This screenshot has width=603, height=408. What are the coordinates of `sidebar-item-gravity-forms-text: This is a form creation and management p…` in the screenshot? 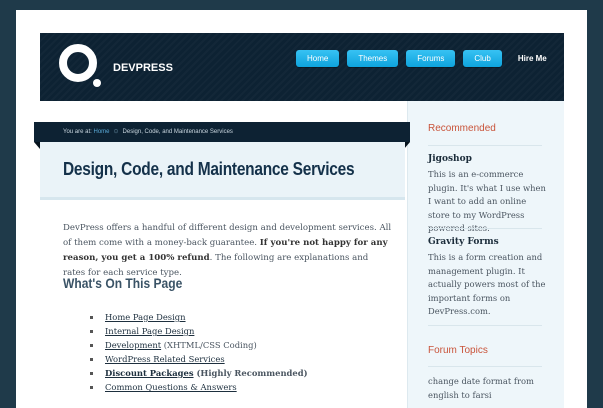 It's located at (487, 284).